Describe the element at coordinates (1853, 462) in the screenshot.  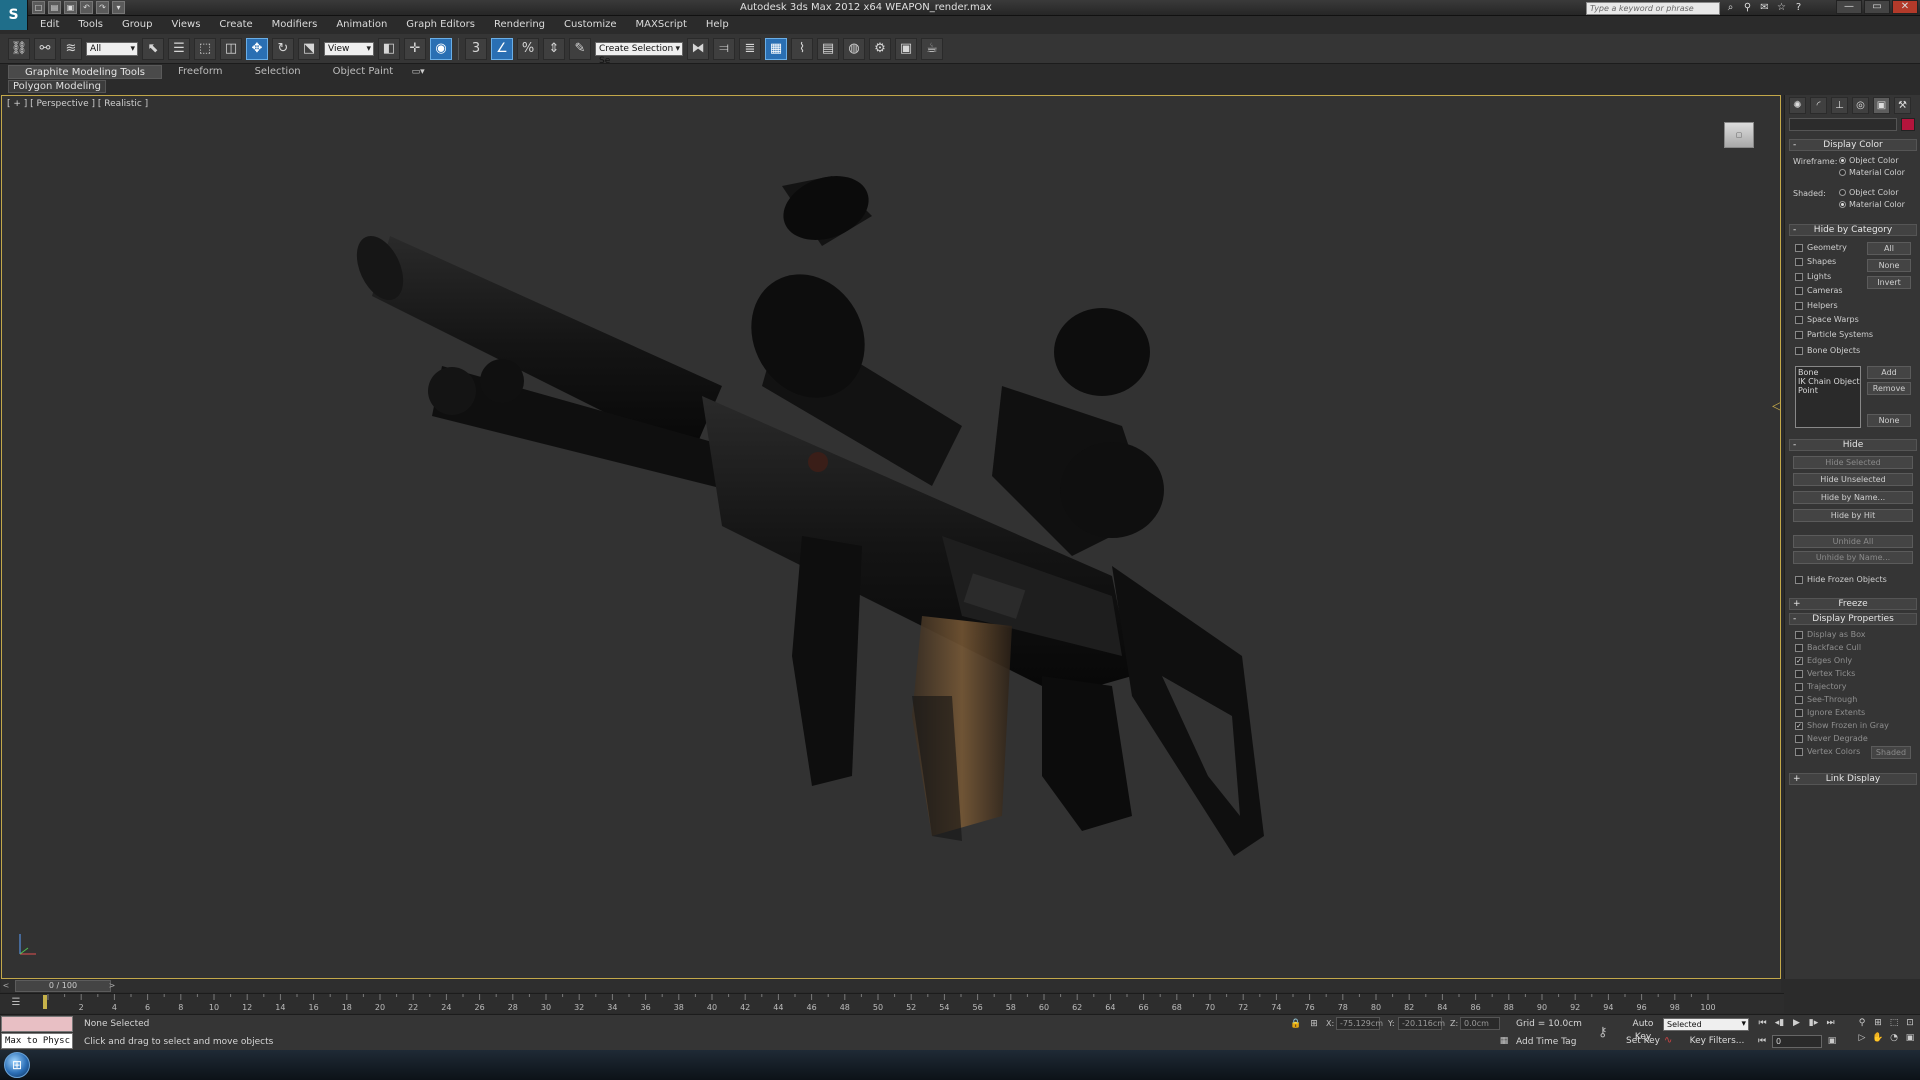
I see `hide-selected-button: Hide Selected` at that location.